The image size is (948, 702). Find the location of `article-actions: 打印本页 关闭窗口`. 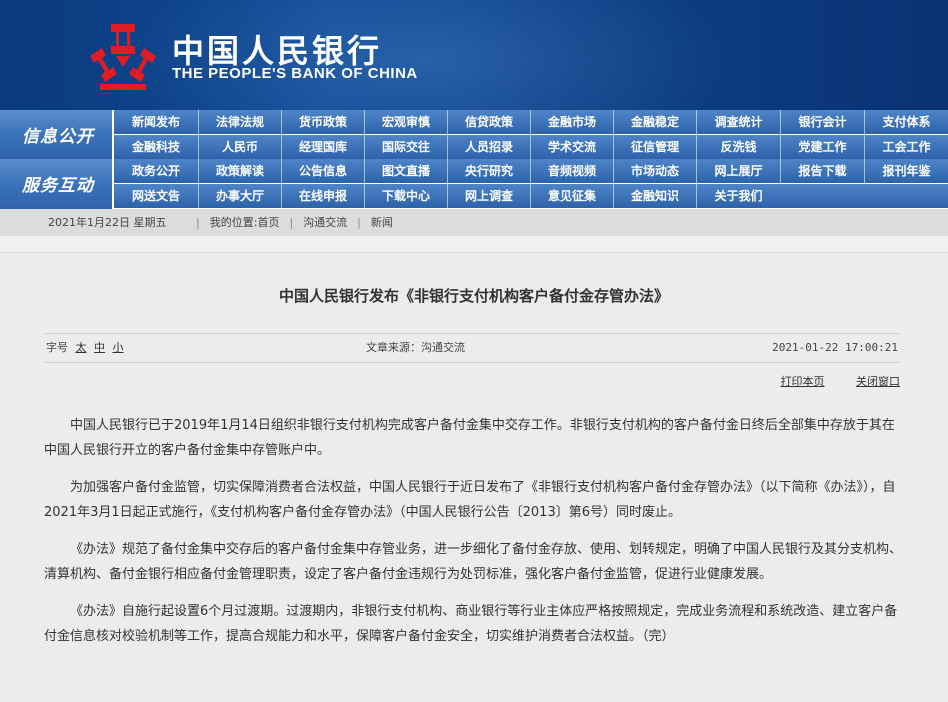

article-actions: 打印本页 关闭窗口 is located at coordinates (827, 381).